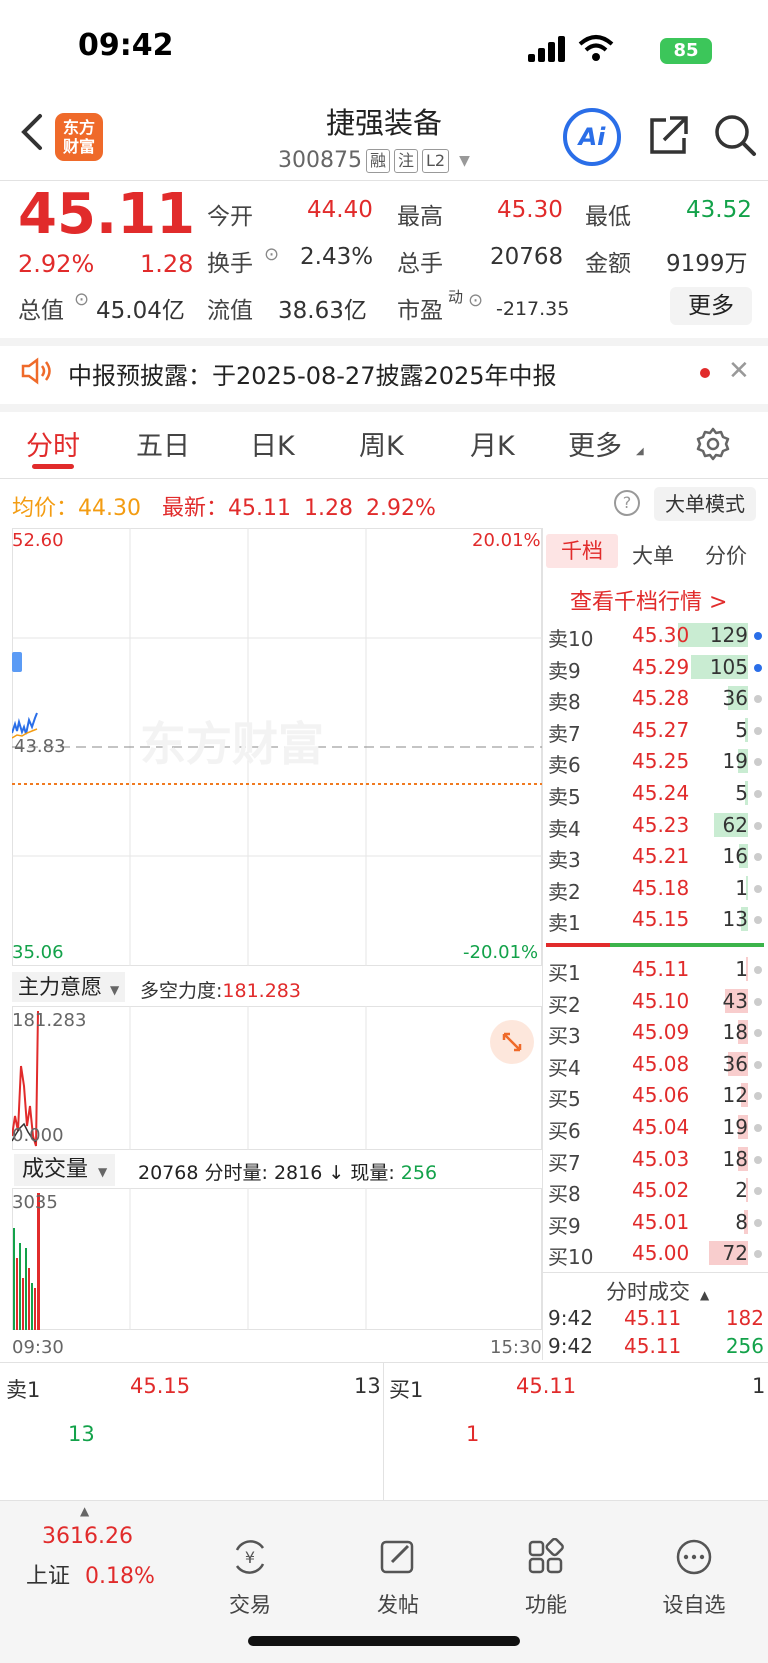 This screenshot has height=1663, width=768. Describe the element at coordinates (657, 856) in the screenshot. I see `ask-row: 卖3 45.21 16` at that location.